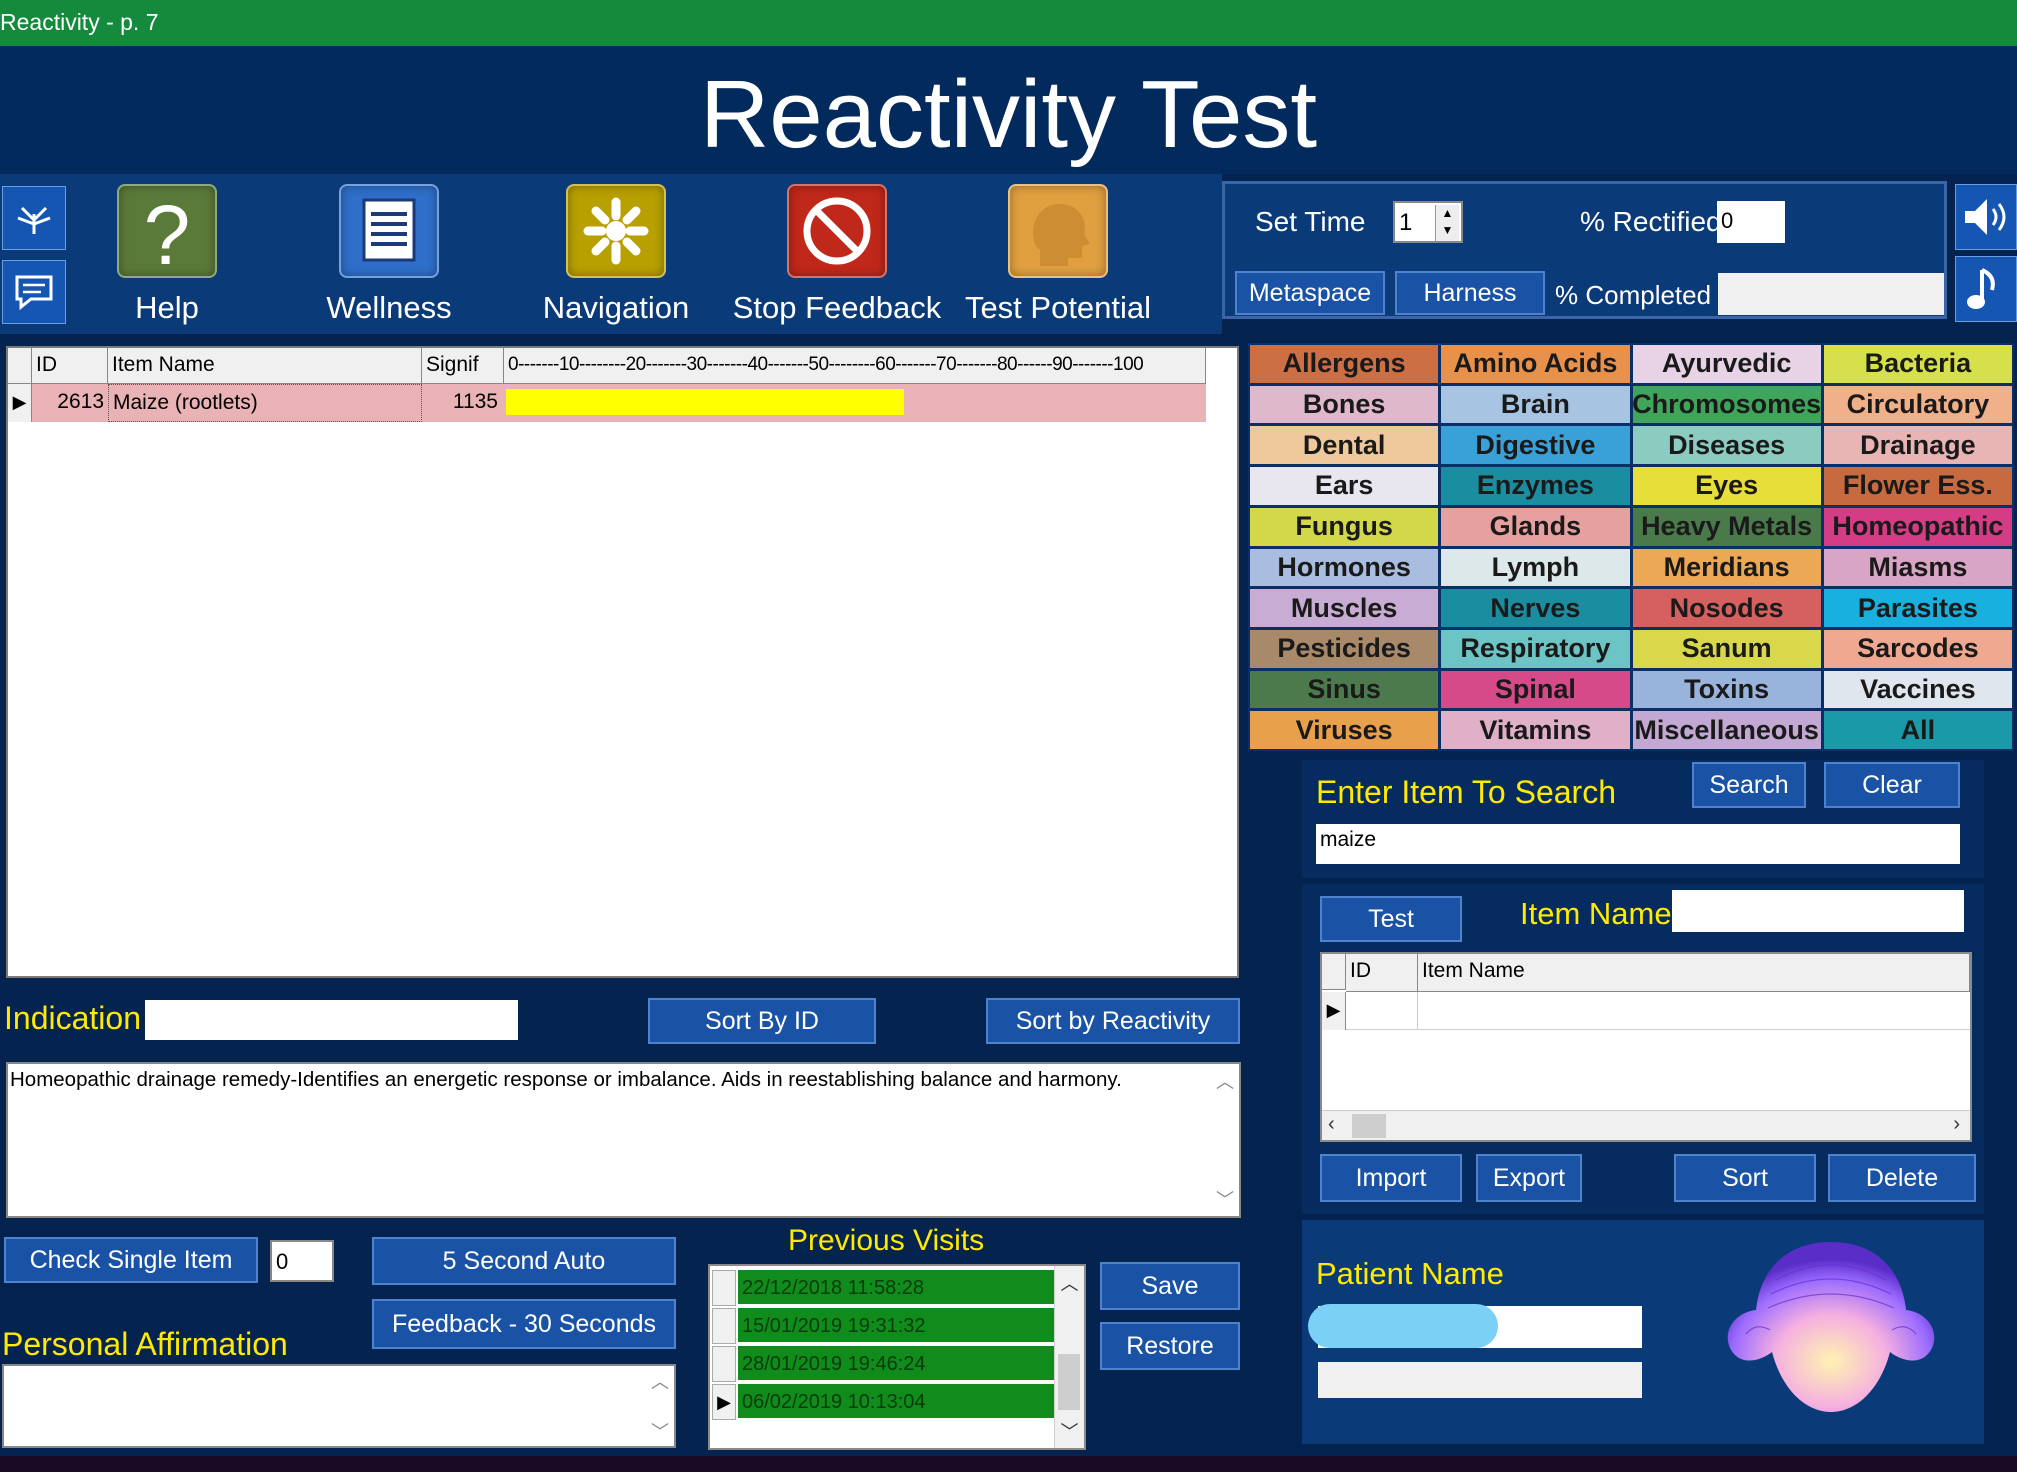 This screenshot has width=2017, height=1472. What do you see at coordinates (70, 366) in the screenshot?
I see `grid-header-id: ID` at bounding box center [70, 366].